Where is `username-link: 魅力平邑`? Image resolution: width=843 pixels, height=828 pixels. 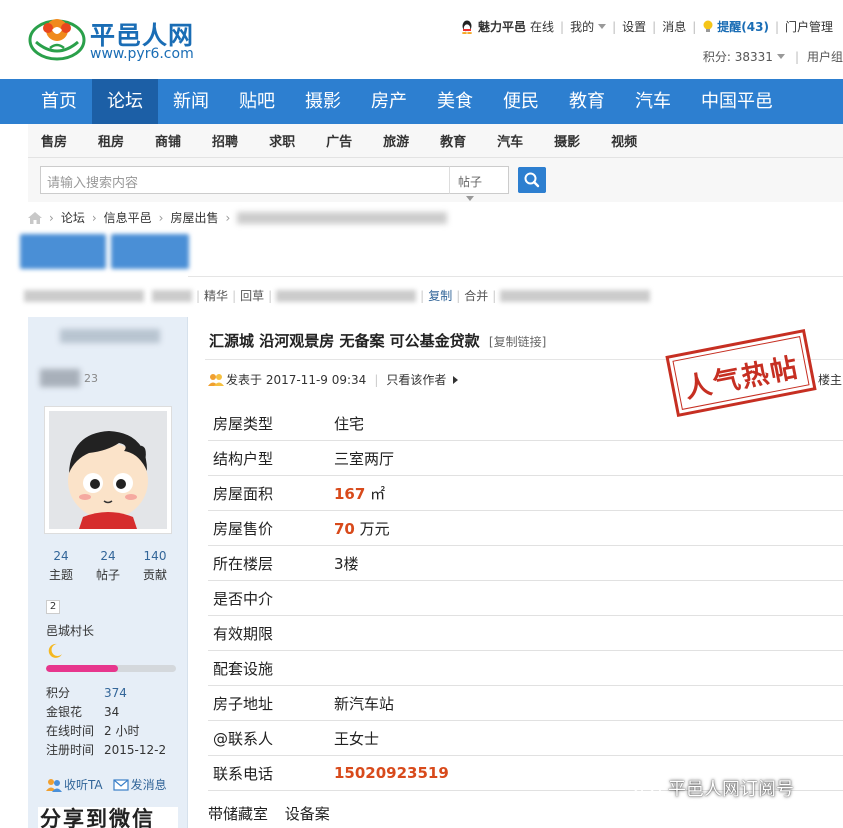 username-link: 魅力平邑 is located at coordinates (502, 26).